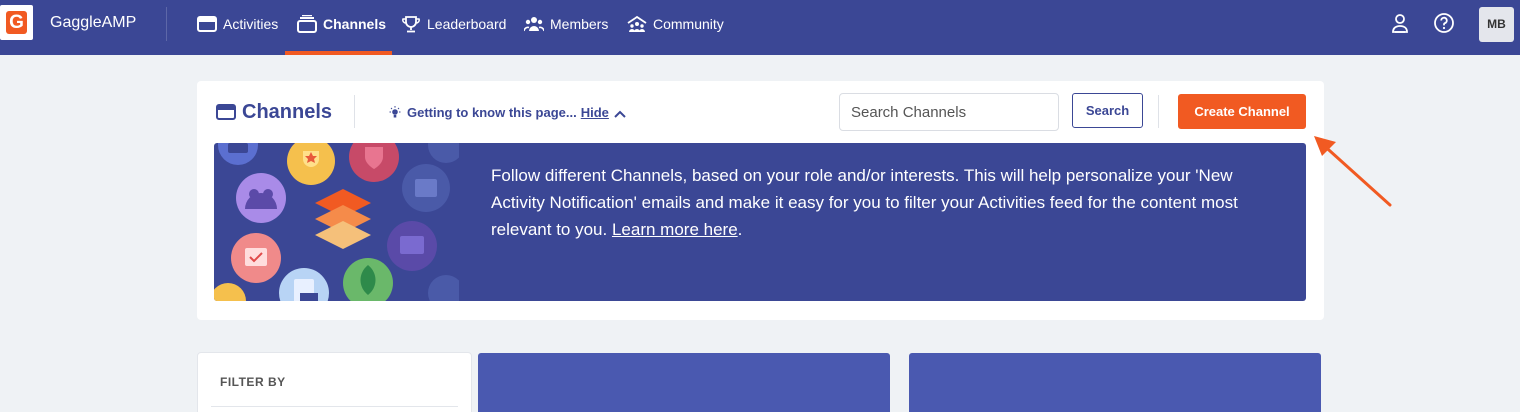  What do you see at coordinates (1353, 171) in the screenshot?
I see `annotation-arrow` at bounding box center [1353, 171].